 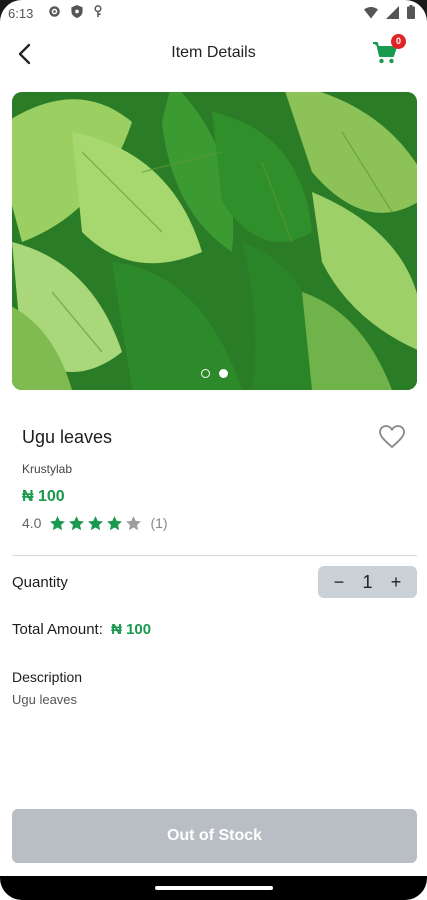 I want to click on out-of-stock-button: Out of Stock, so click(x=214, y=836).